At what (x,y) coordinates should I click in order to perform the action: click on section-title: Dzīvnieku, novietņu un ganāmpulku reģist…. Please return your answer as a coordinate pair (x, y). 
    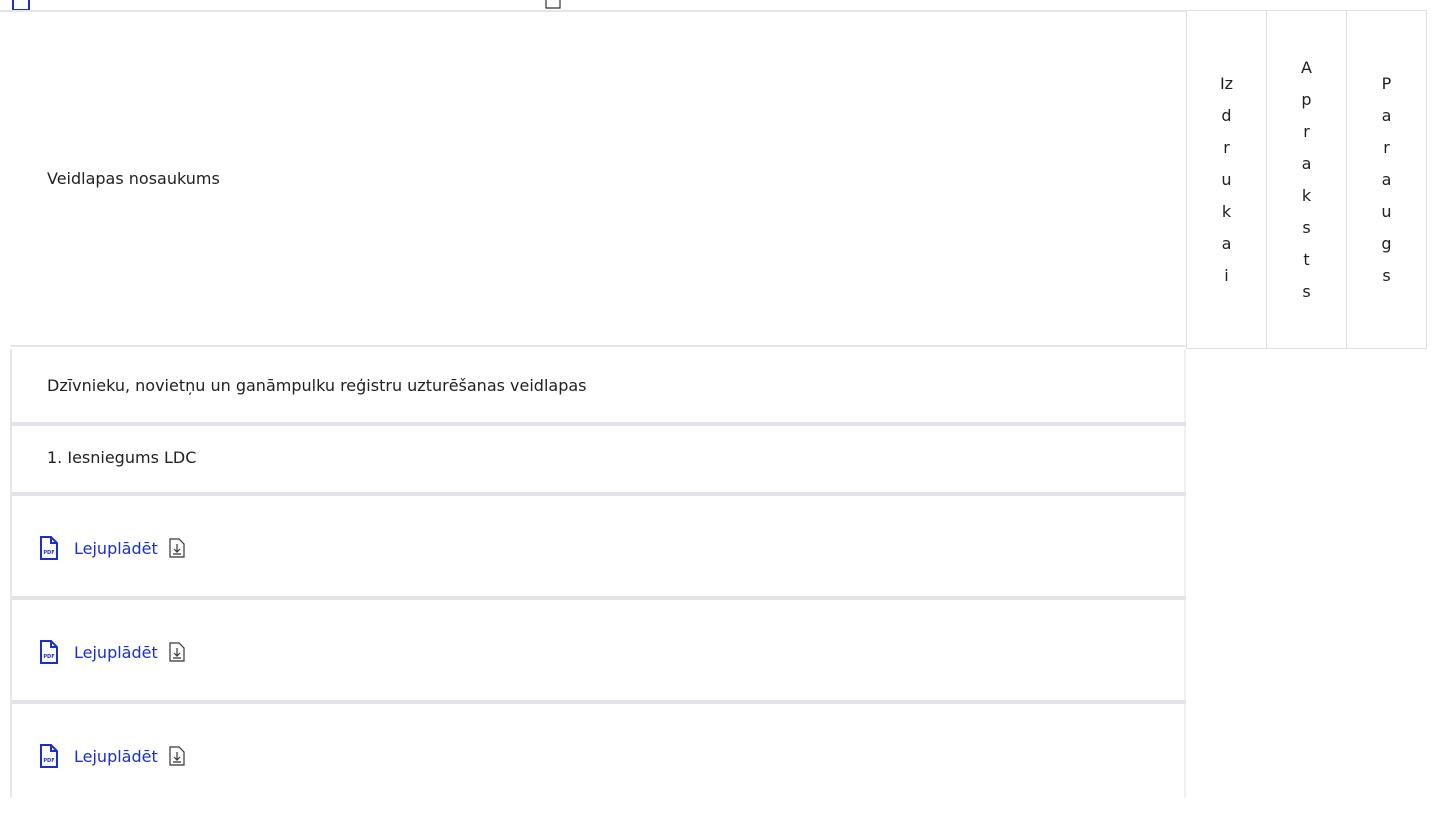
    Looking at the image, I should click on (317, 385).